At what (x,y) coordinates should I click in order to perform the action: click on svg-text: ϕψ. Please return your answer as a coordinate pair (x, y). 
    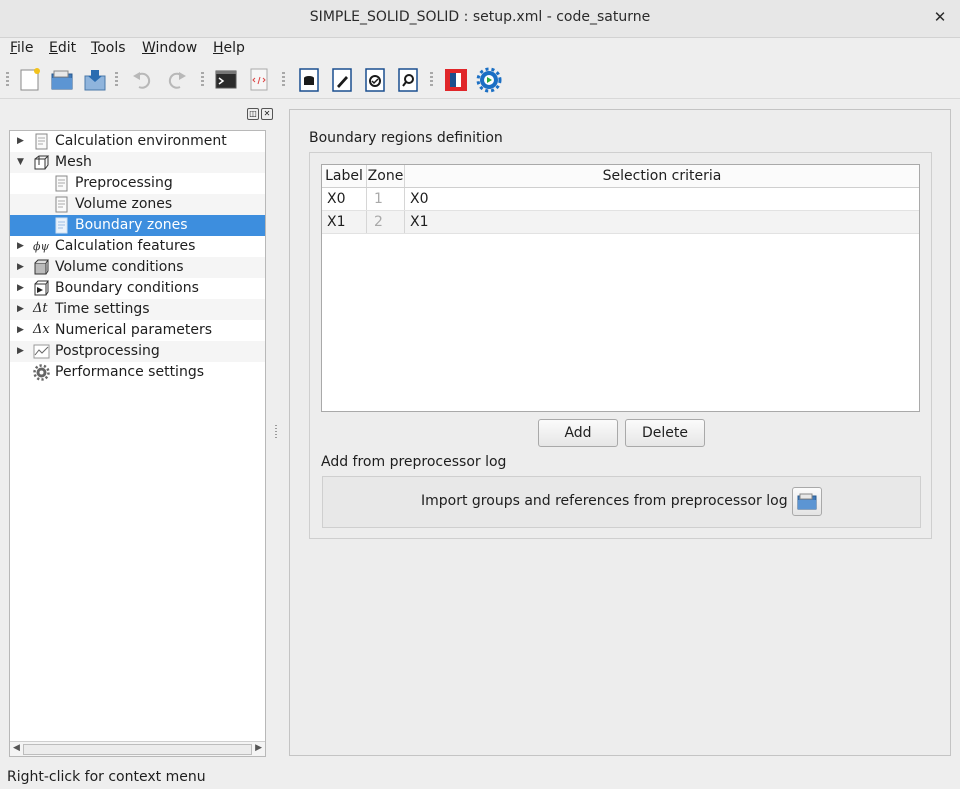
    Looking at the image, I should click on (41, 246).